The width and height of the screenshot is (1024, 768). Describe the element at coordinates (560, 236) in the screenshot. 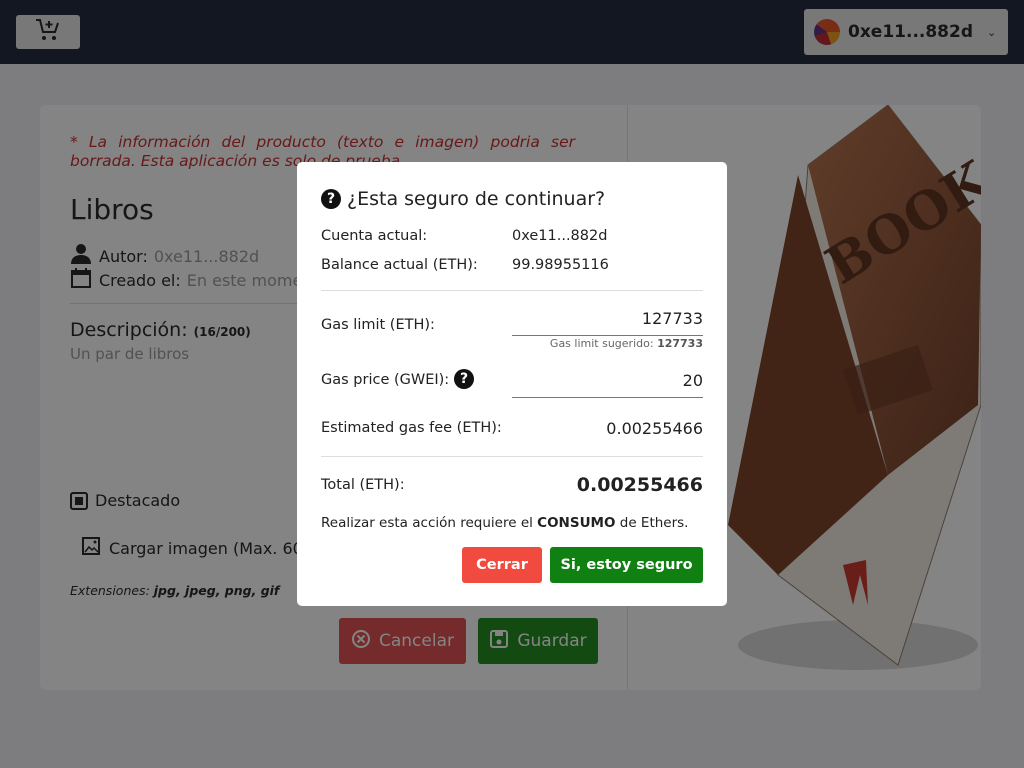

I see `account-value: 0xe11...882d` at that location.